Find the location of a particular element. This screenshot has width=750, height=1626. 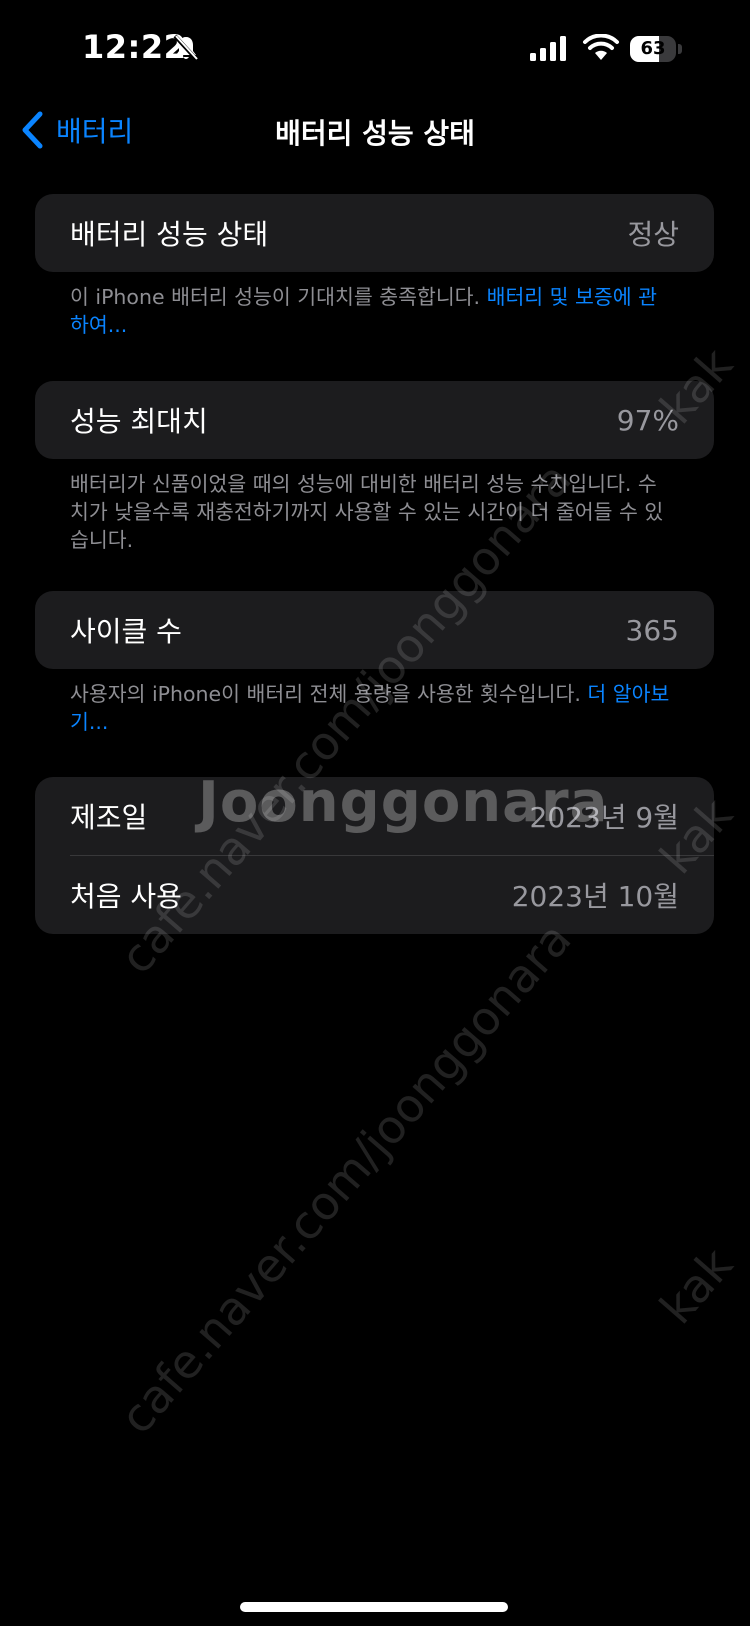

battery-health-note-text: 이 iPhone 배터리 성능이 기대치를 충족합니다. is located at coordinates (278, 297).